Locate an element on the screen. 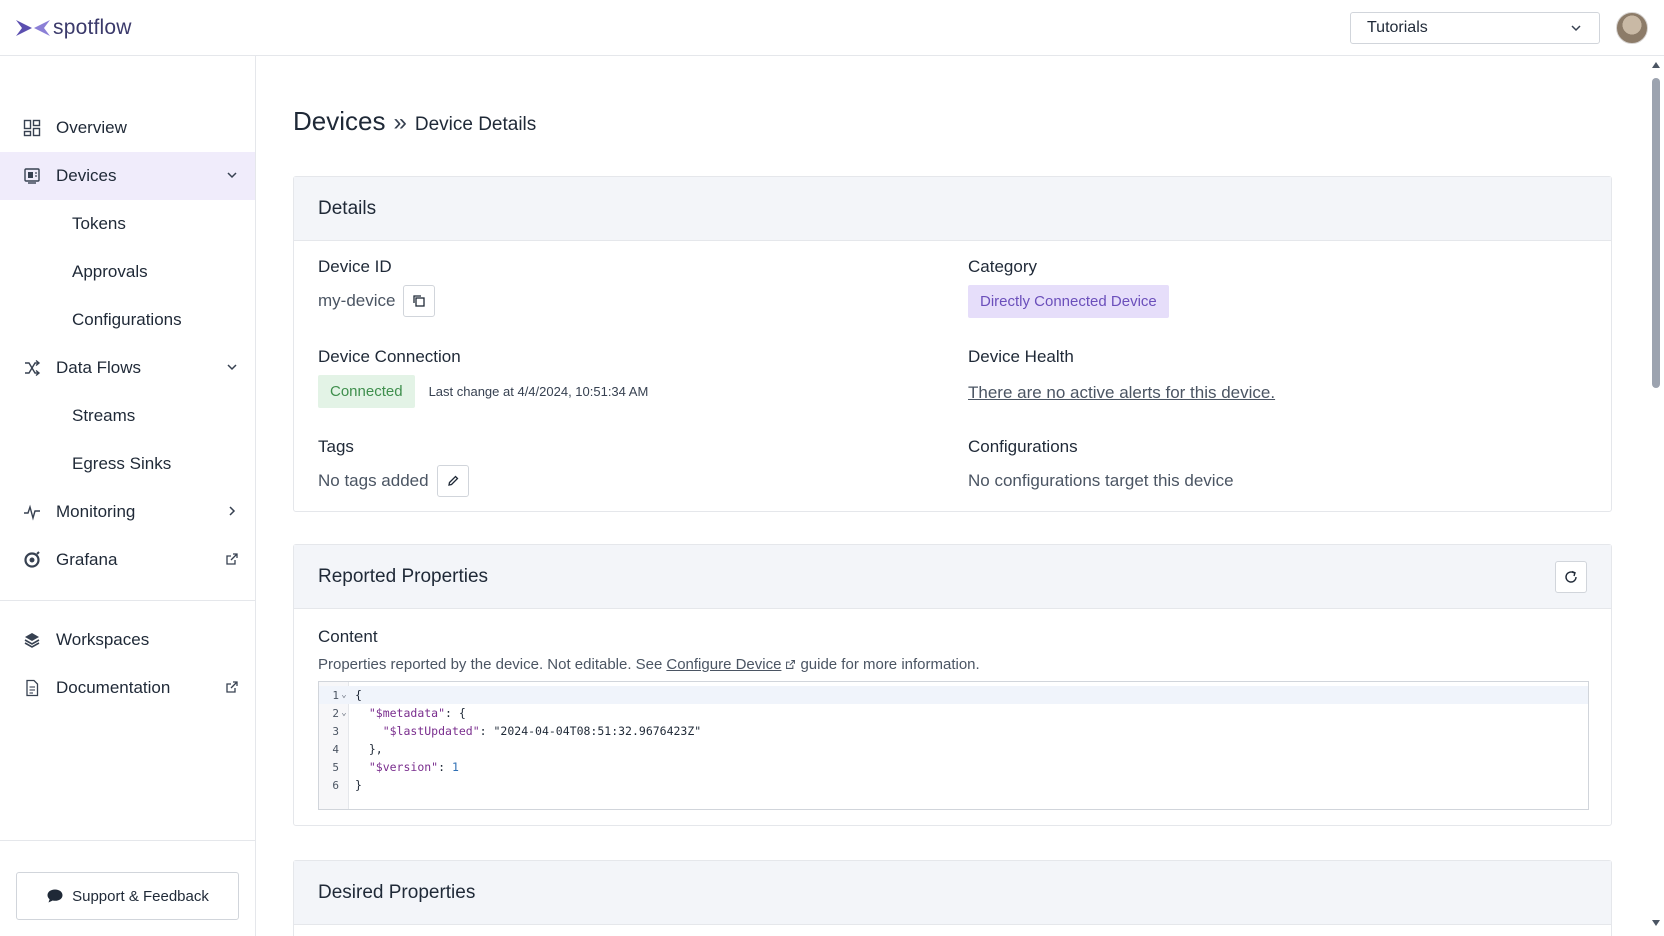 This screenshot has height=936, width=1664. breadcrumb-root: Devices is located at coordinates (339, 121).